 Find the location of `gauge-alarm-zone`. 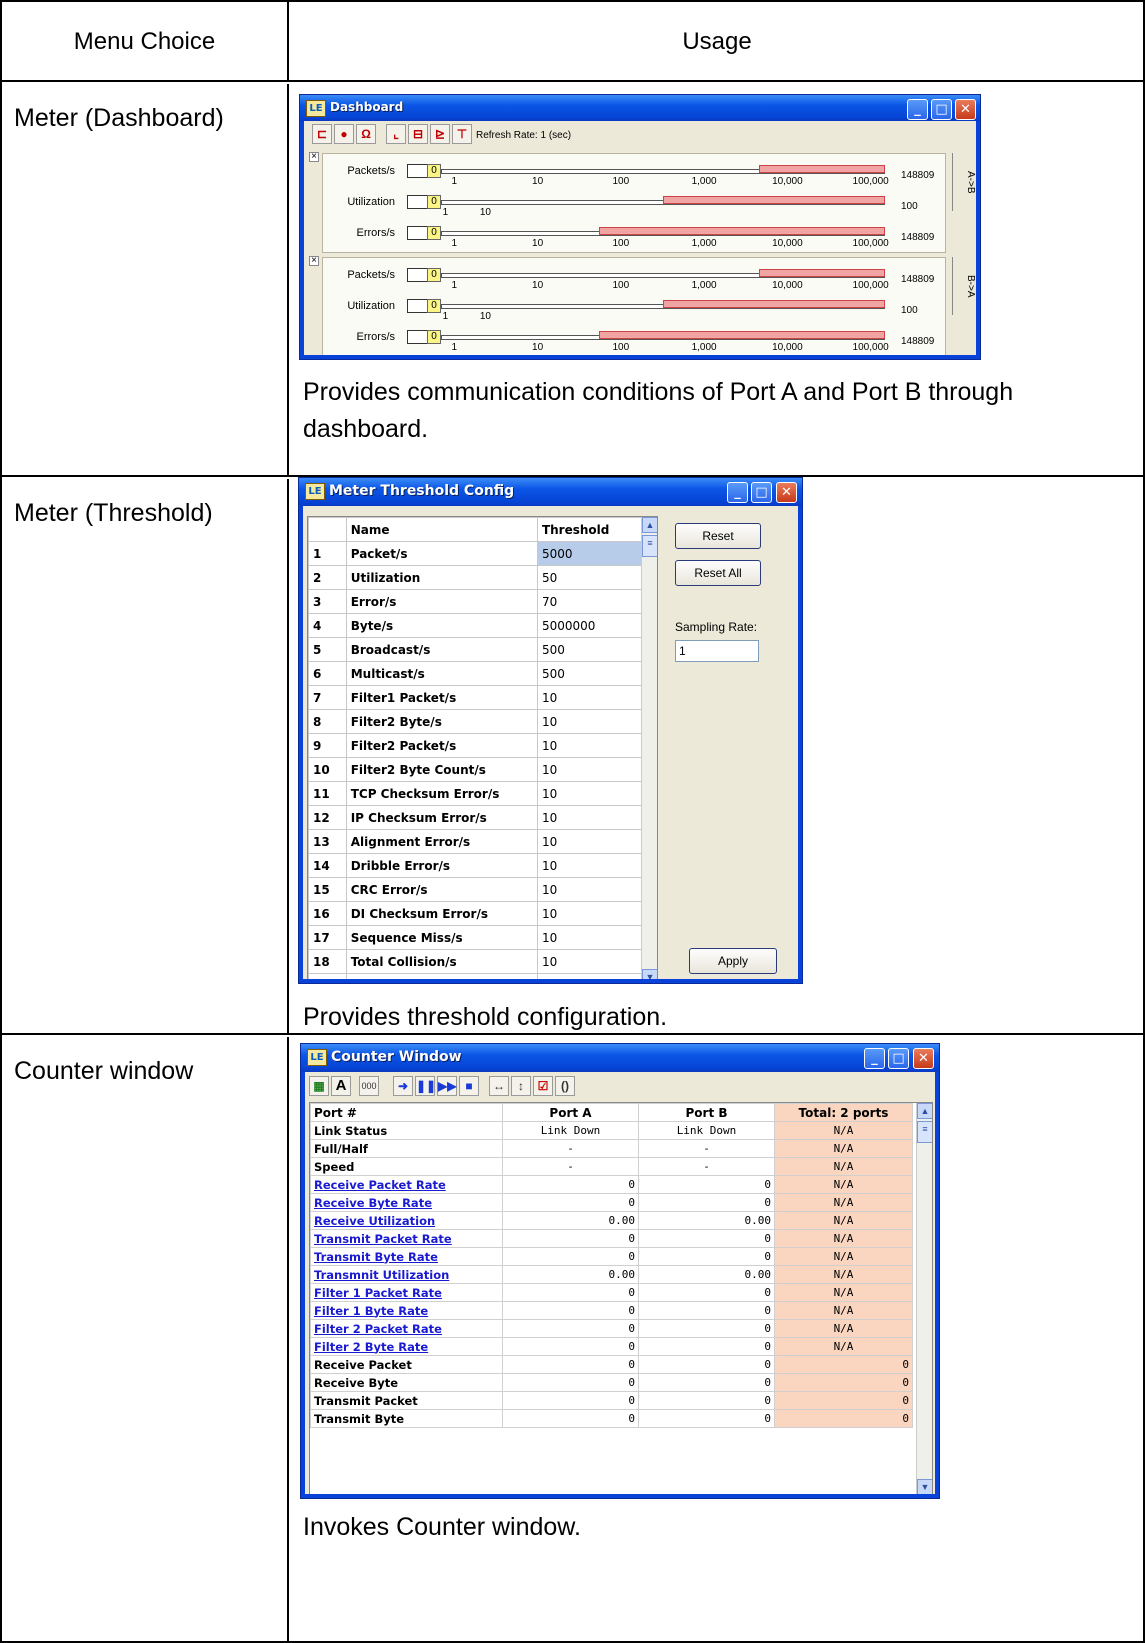

gauge-alarm-zone is located at coordinates (821, 169).